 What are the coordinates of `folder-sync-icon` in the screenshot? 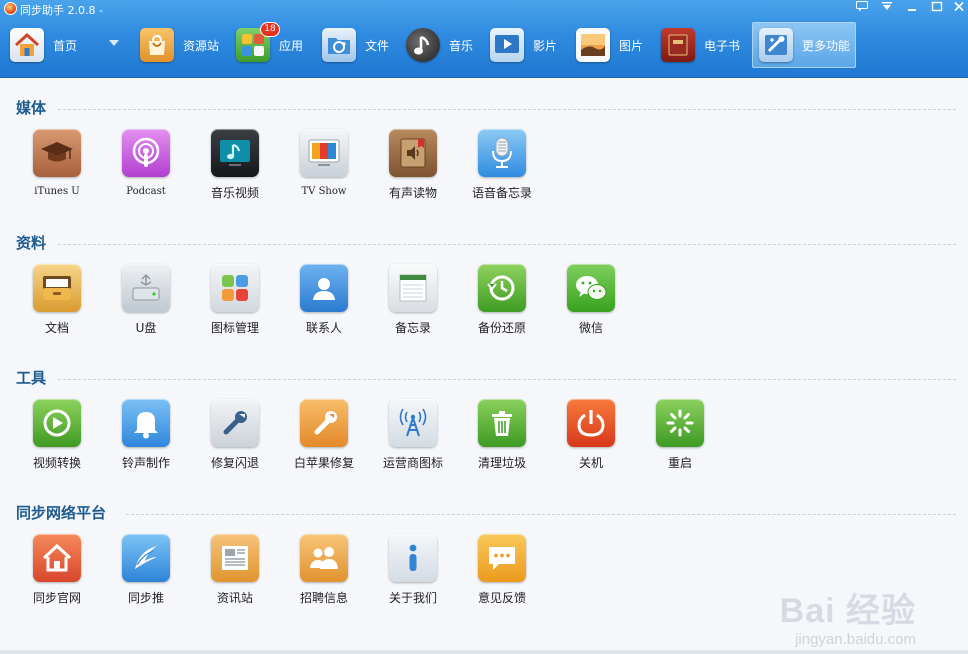 It's located at (339, 45).